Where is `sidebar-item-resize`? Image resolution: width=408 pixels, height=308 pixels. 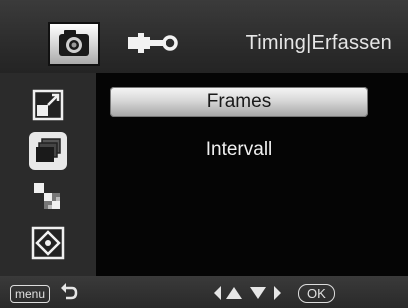
sidebar-item-resize is located at coordinates (48, 105).